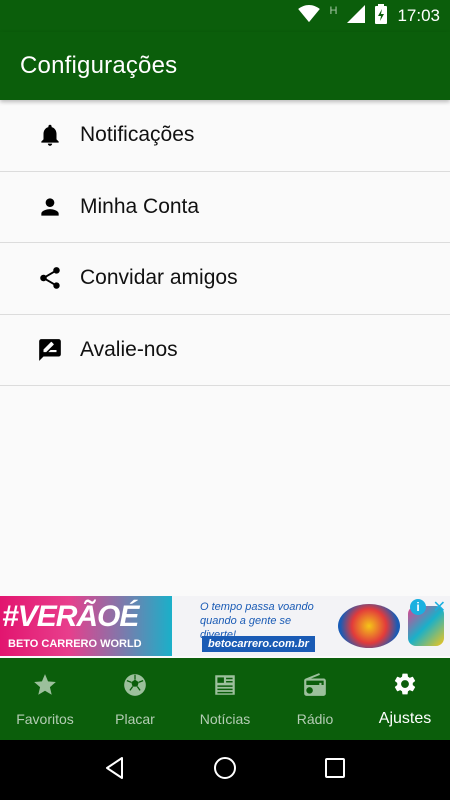 This screenshot has width=450, height=800. Describe the element at coordinates (225, 691) in the screenshot. I see `newspaper-icon` at that location.